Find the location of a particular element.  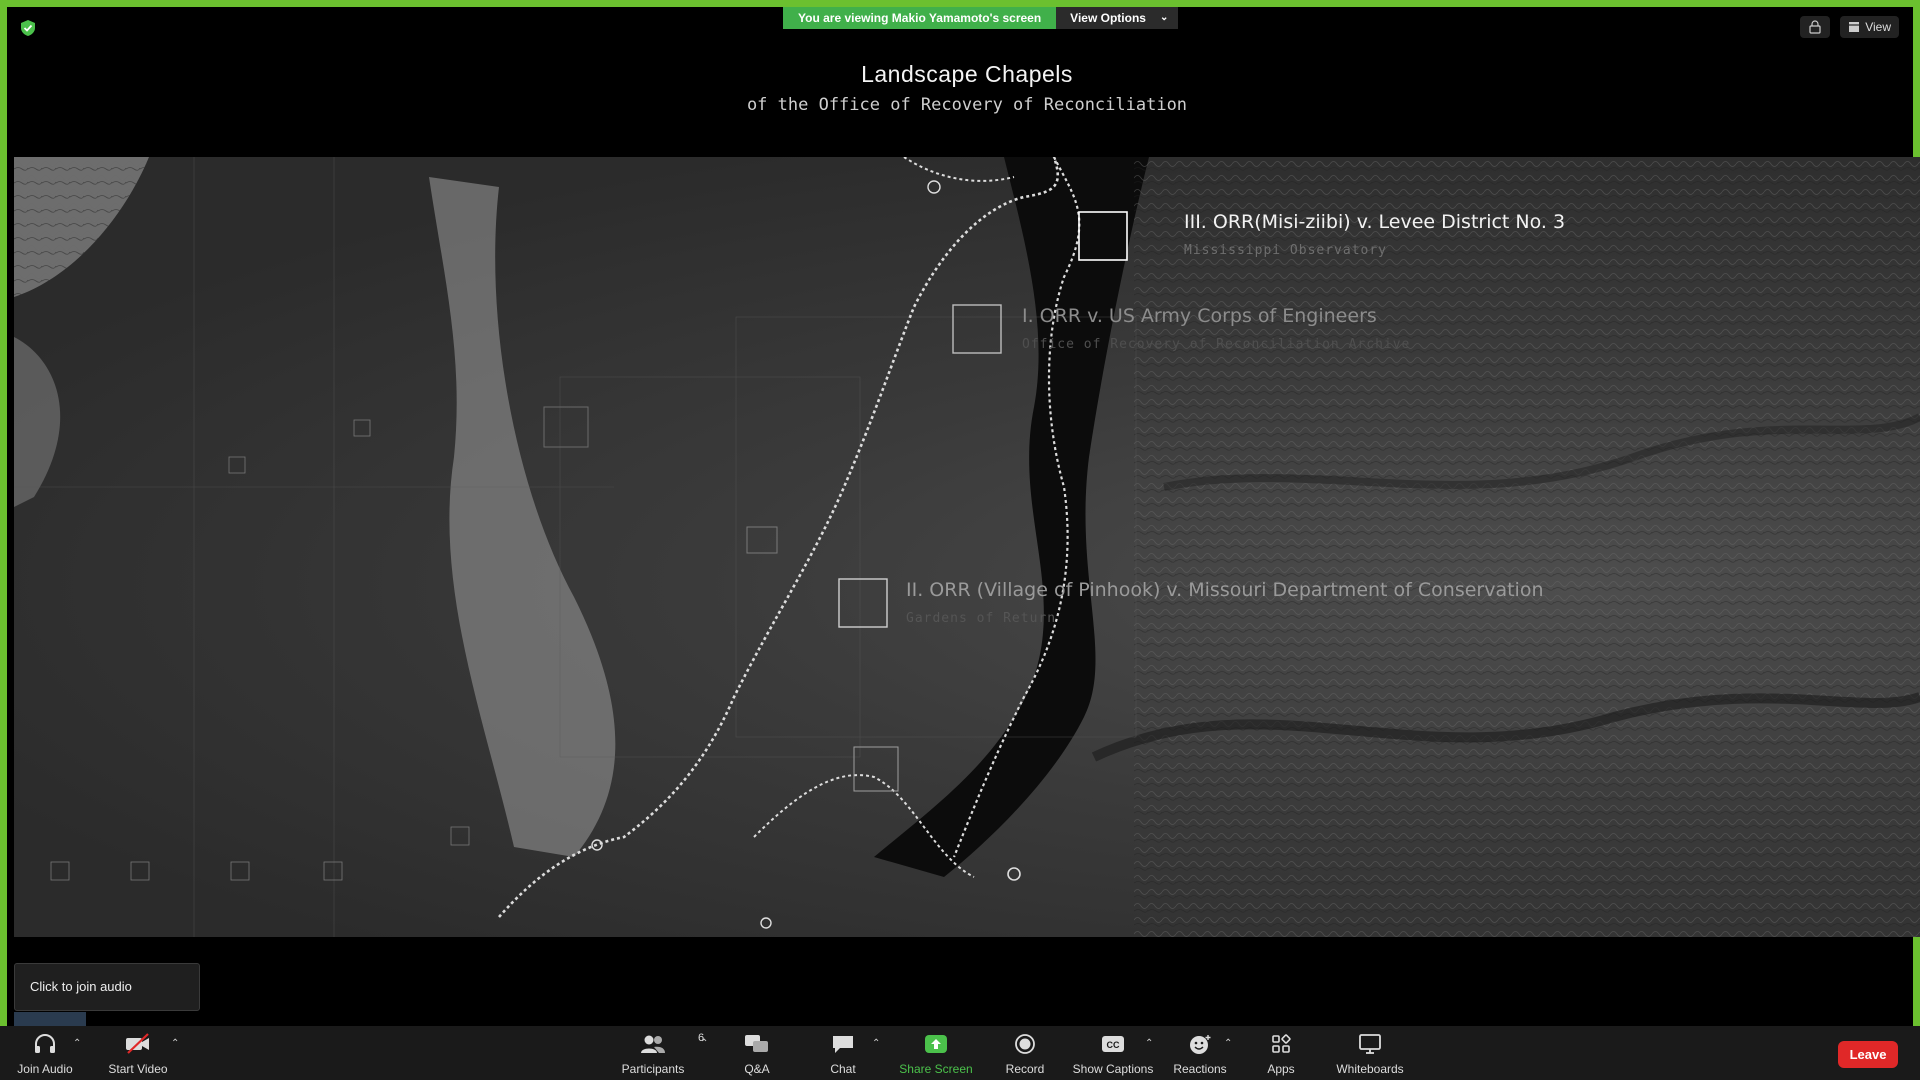

viewing-banner-text: You are viewing Makio Yamamoto's screen is located at coordinates (920, 18).